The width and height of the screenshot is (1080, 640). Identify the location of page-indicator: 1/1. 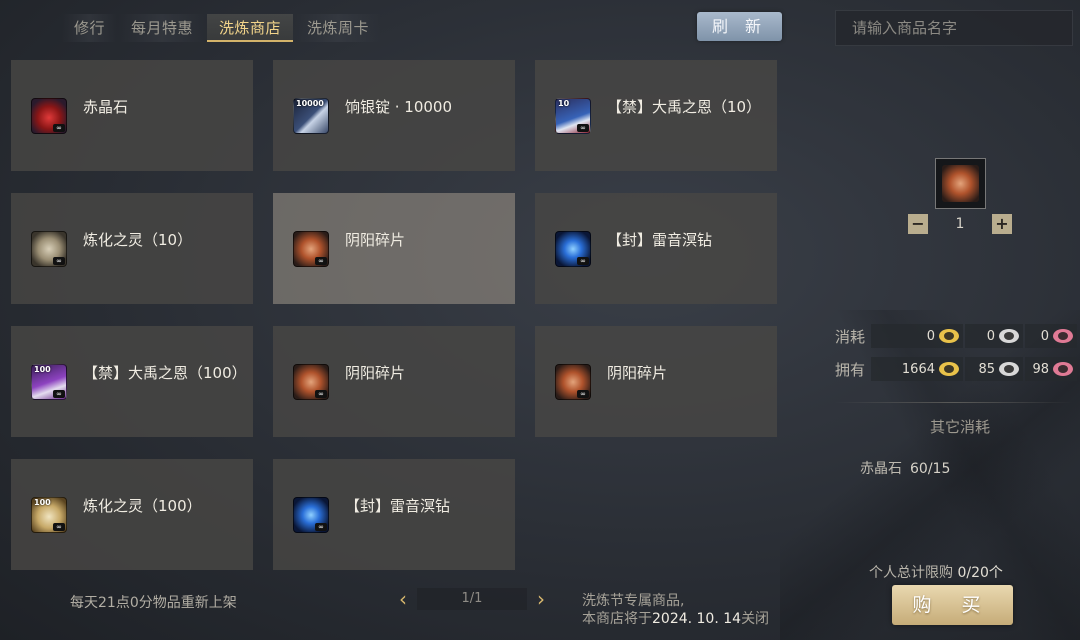
(472, 599).